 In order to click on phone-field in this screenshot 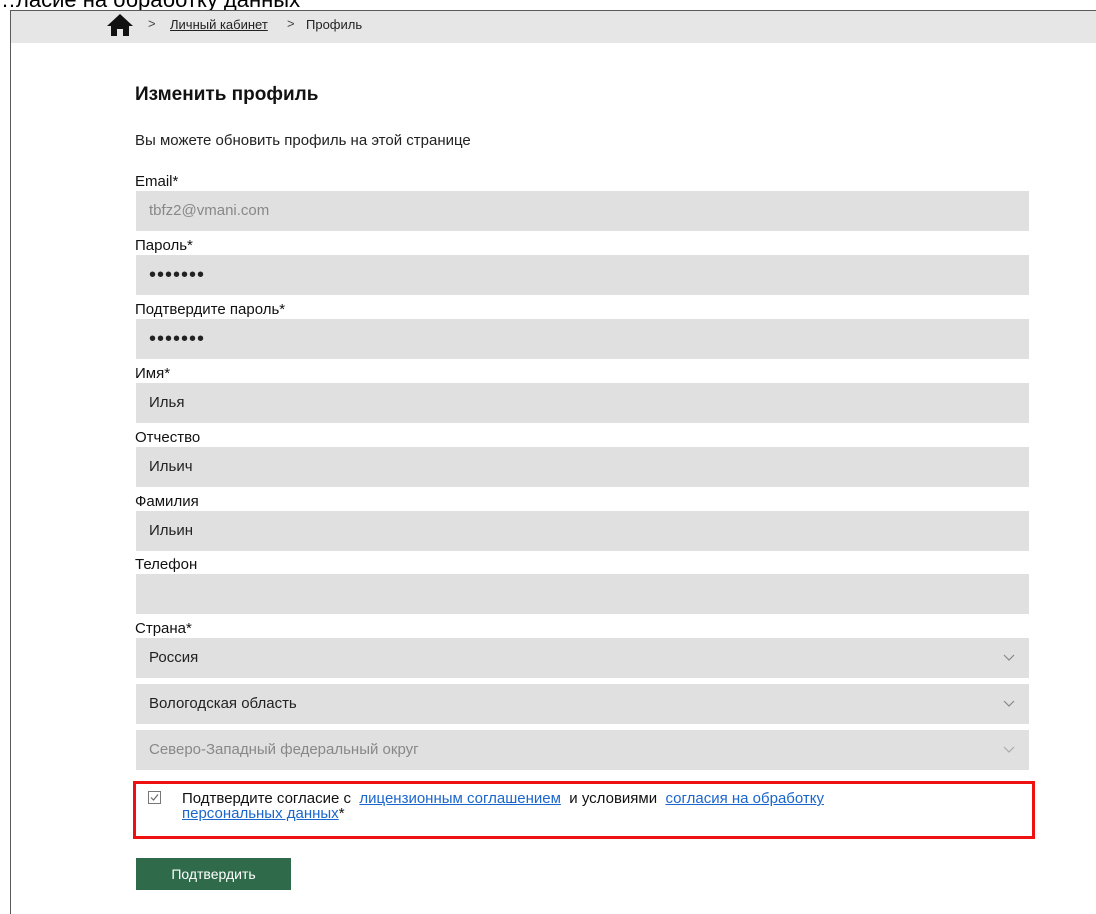, I will do `click(582, 594)`.